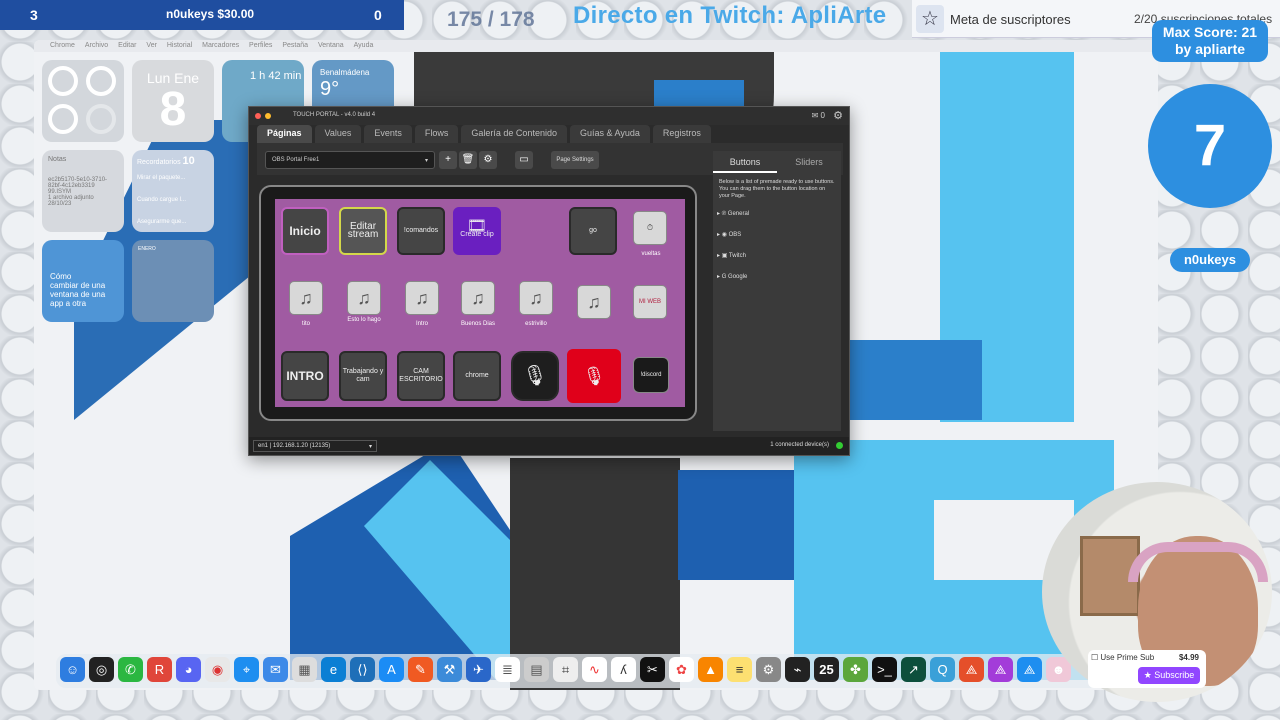 This screenshot has width=1280, height=720. I want to click on freeform-icon: ∿, so click(594, 669).